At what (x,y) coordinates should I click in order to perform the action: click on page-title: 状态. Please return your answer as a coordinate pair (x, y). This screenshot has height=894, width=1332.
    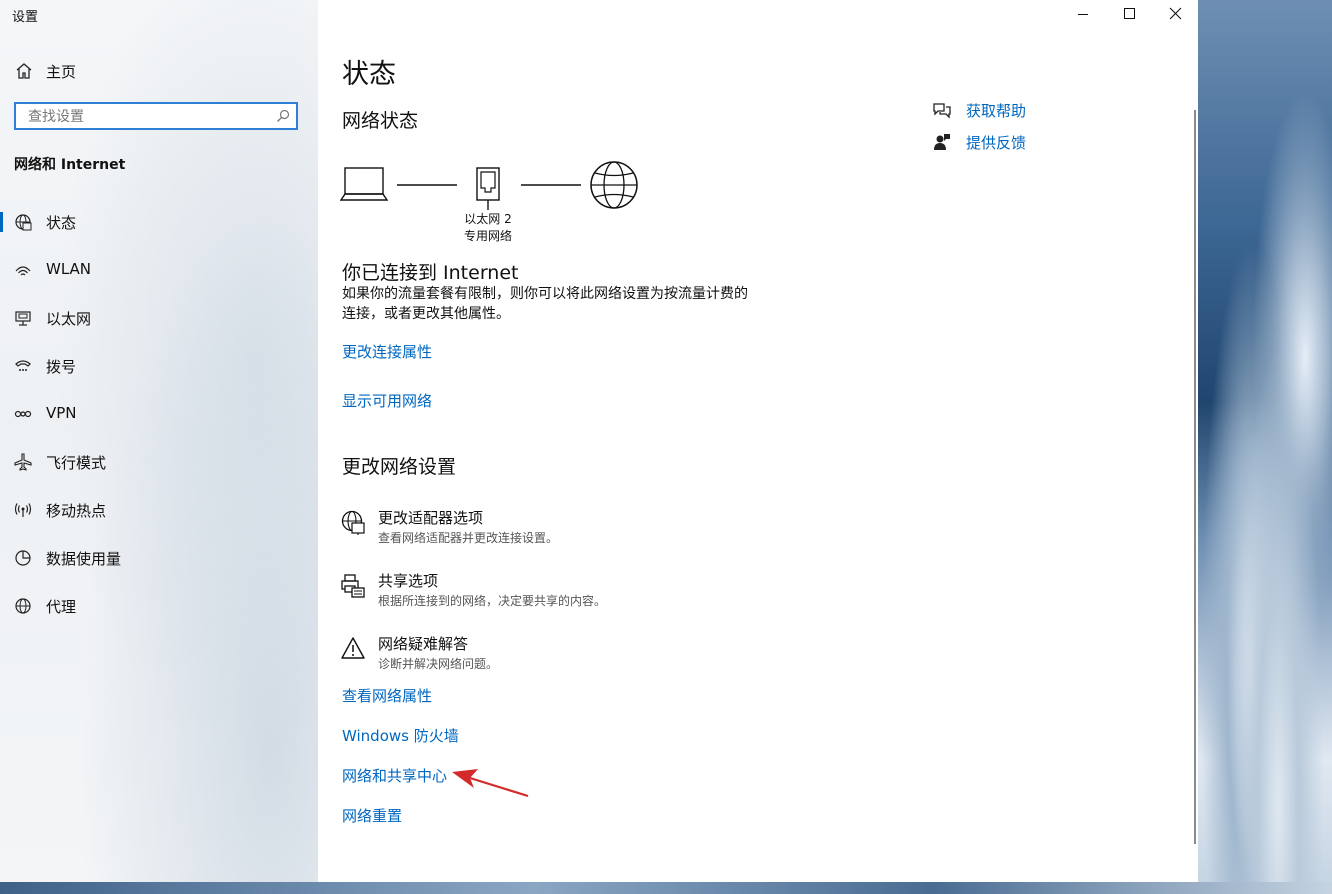
    Looking at the image, I should click on (369, 74).